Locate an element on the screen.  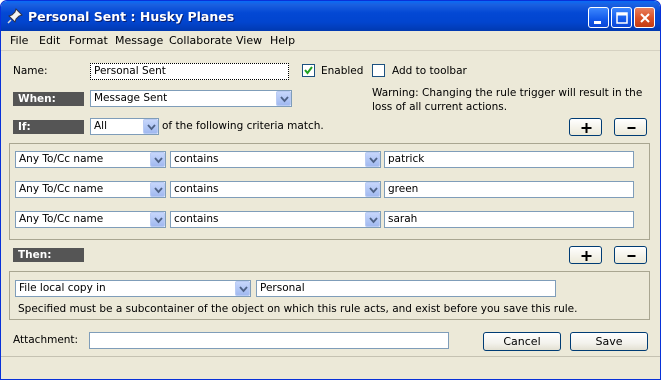
warning-line-2: loss of all current actions. is located at coordinates (440, 107).